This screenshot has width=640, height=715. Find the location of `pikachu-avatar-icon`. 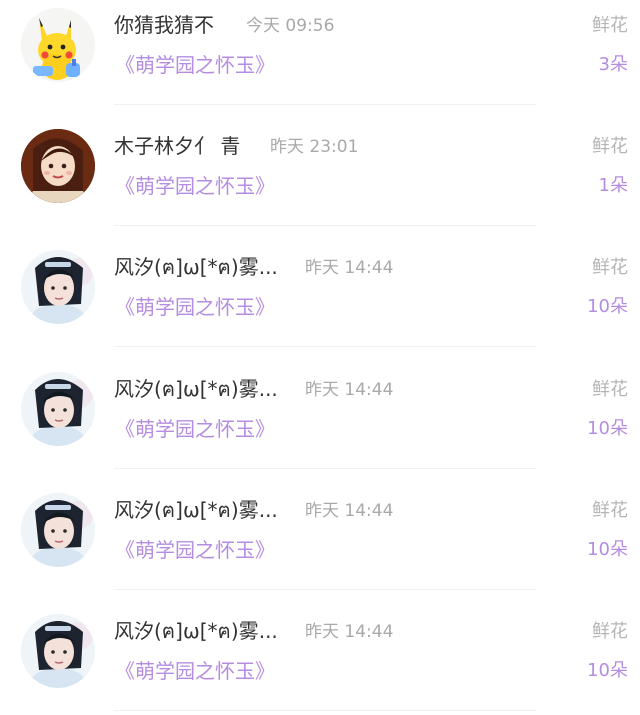

pikachu-avatar-icon is located at coordinates (58, 45).